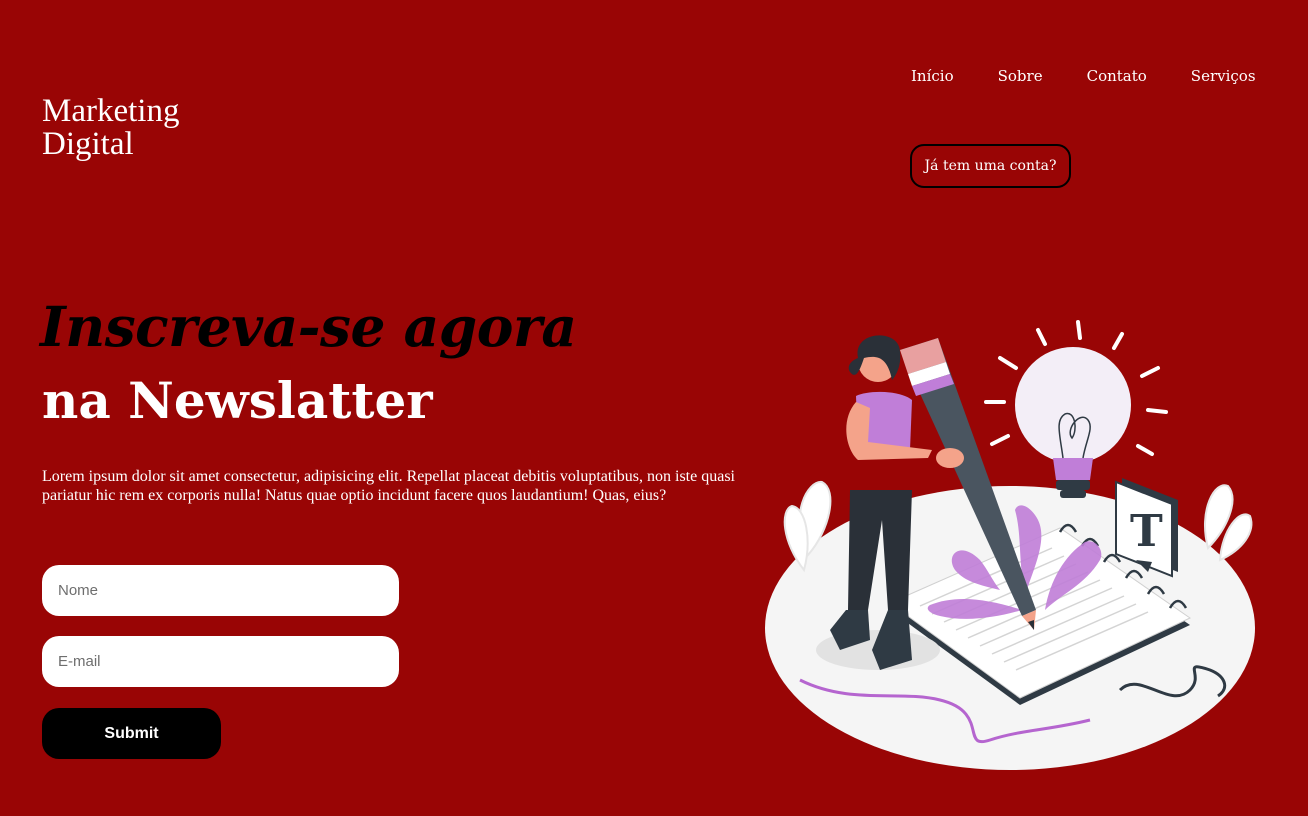 This screenshot has width=1308, height=816. What do you see at coordinates (1076, 409) in the screenshot?
I see `lightbulb-icon` at bounding box center [1076, 409].